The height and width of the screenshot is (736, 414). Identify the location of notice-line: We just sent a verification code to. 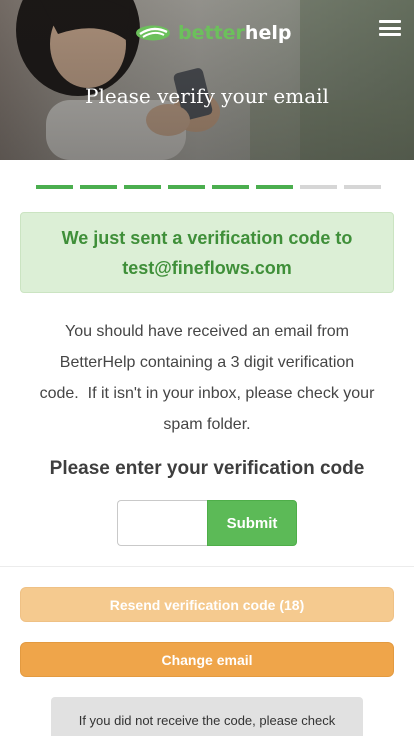
(207, 237).